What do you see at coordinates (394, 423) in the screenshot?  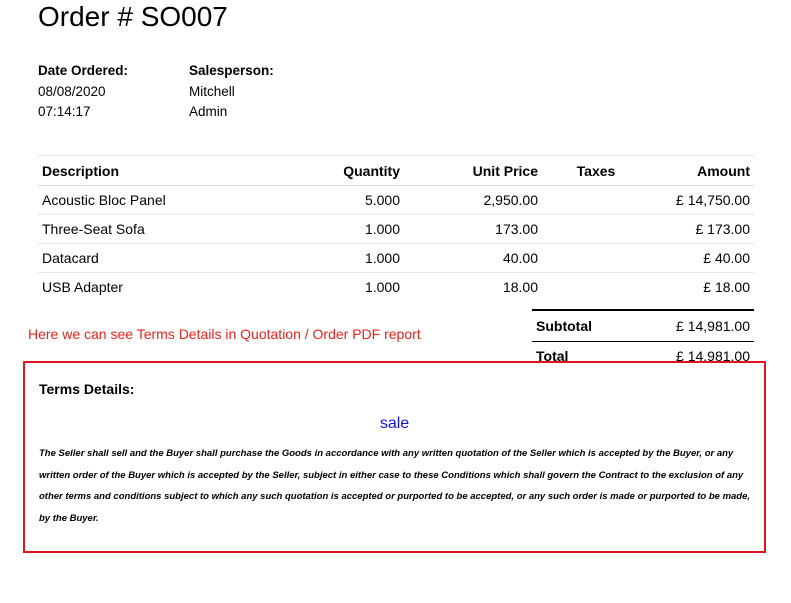 I see `terms-keyword: sale` at bounding box center [394, 423].